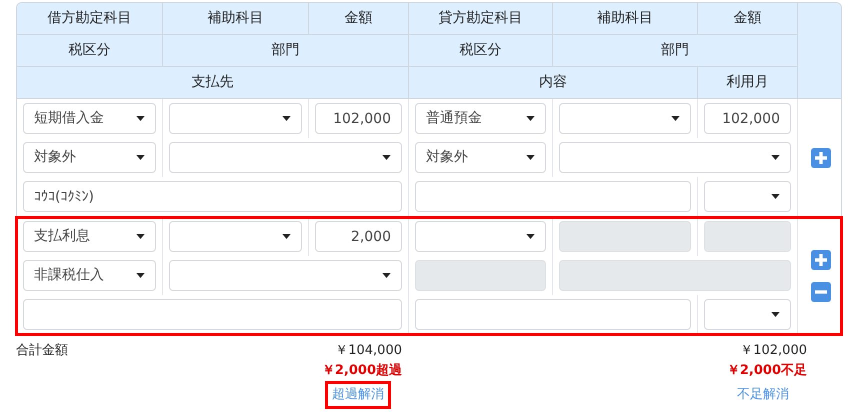 This screenshot has height=412, width=864. Describe the element at coordinates (89, 275) in the screenshot. I see `select-field: 非課税仕入` at that location.